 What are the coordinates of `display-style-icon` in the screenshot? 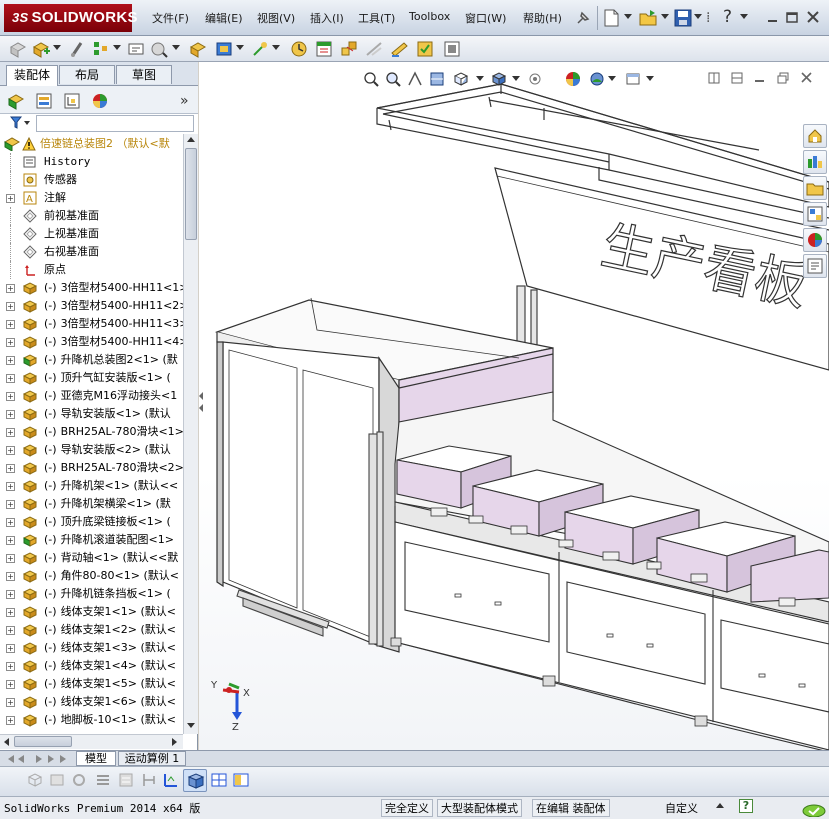 It's located at (499, 79).